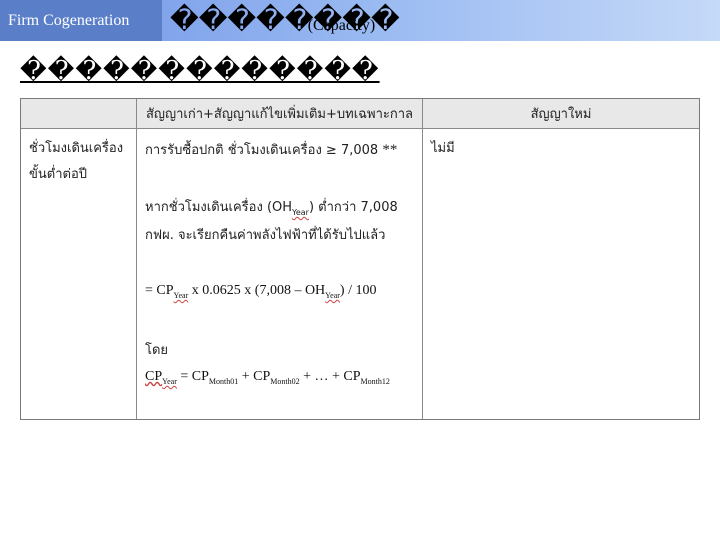 This screenshot has width=720, height=540. What do you see at coordinates (192, 376) in the screenshot?
I see `sum-b: = CP` at bounding box center [192, 376].